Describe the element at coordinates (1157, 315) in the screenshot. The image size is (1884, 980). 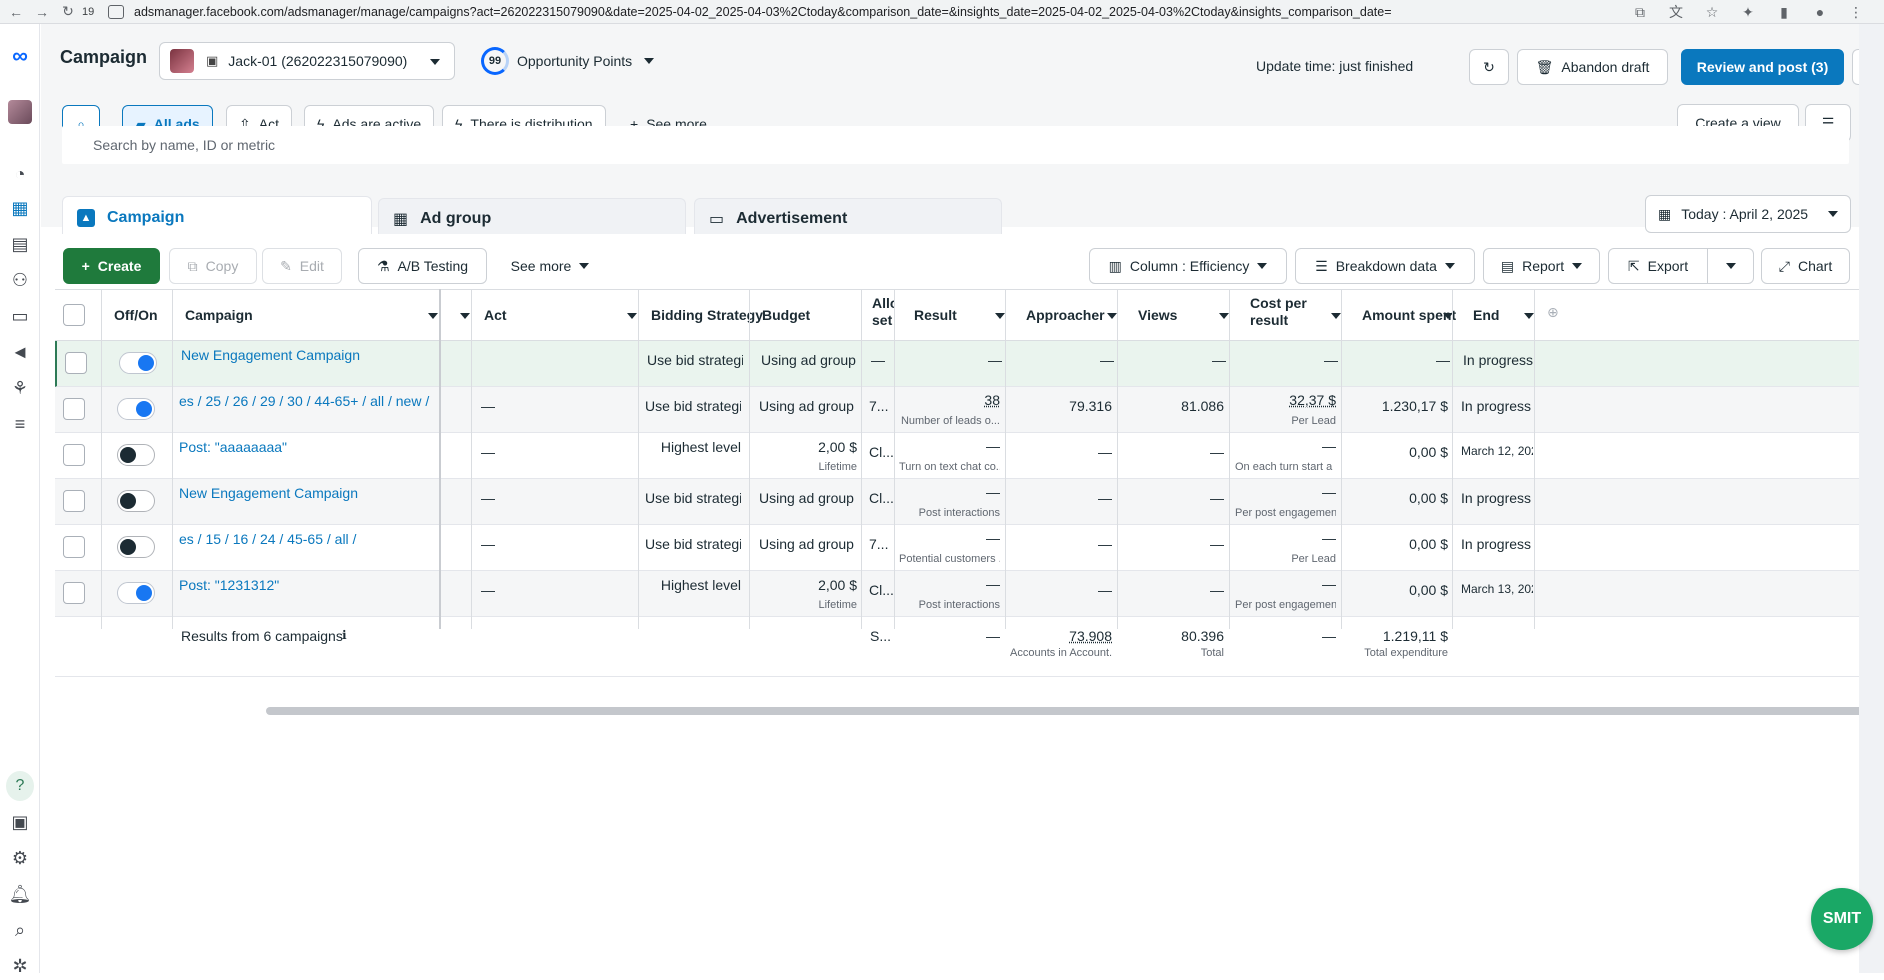
I see `header-views: Views` at that location.